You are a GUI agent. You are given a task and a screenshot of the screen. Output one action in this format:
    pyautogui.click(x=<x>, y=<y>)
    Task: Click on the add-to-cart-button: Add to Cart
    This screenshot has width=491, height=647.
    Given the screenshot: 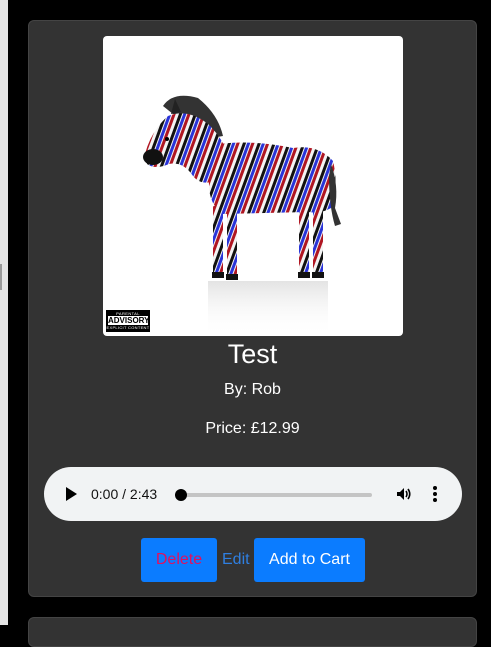 What is the action you would take?
    pyautogui.click(x=309, y=560)
    